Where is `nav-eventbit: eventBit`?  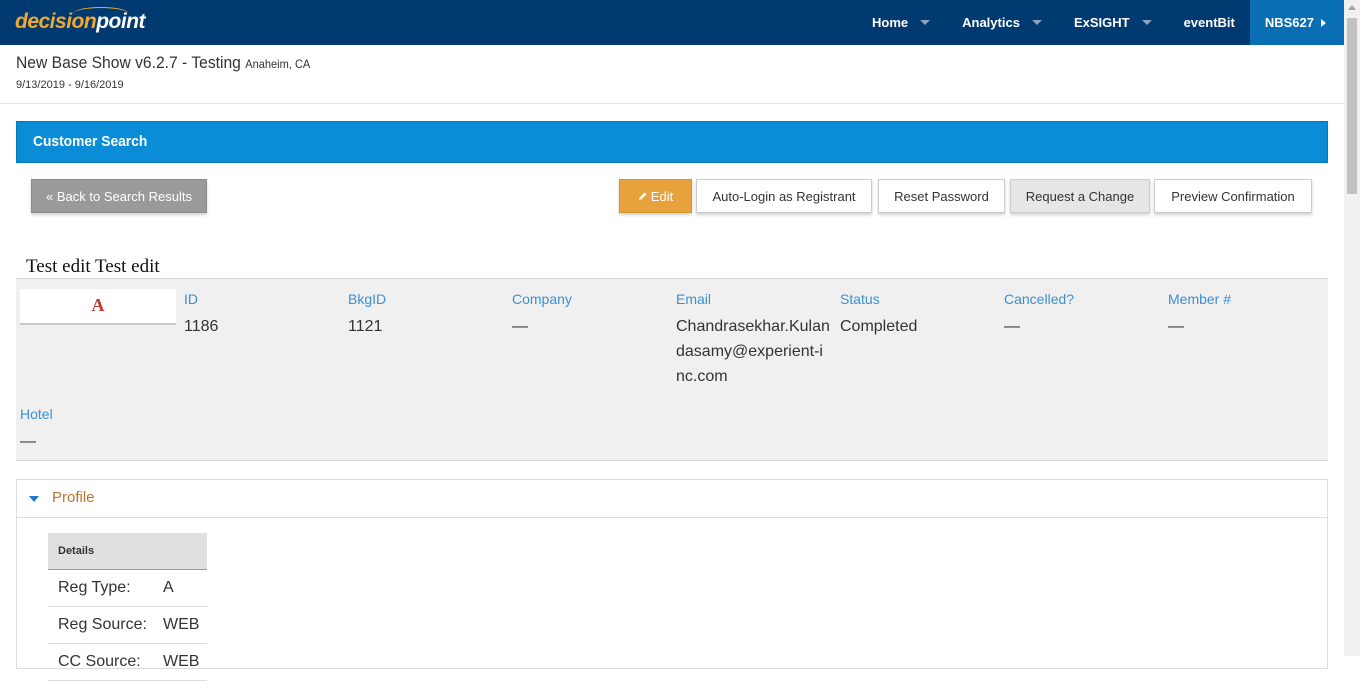
nav-eventbit: eventBit is located at coordinates (1209, 22).